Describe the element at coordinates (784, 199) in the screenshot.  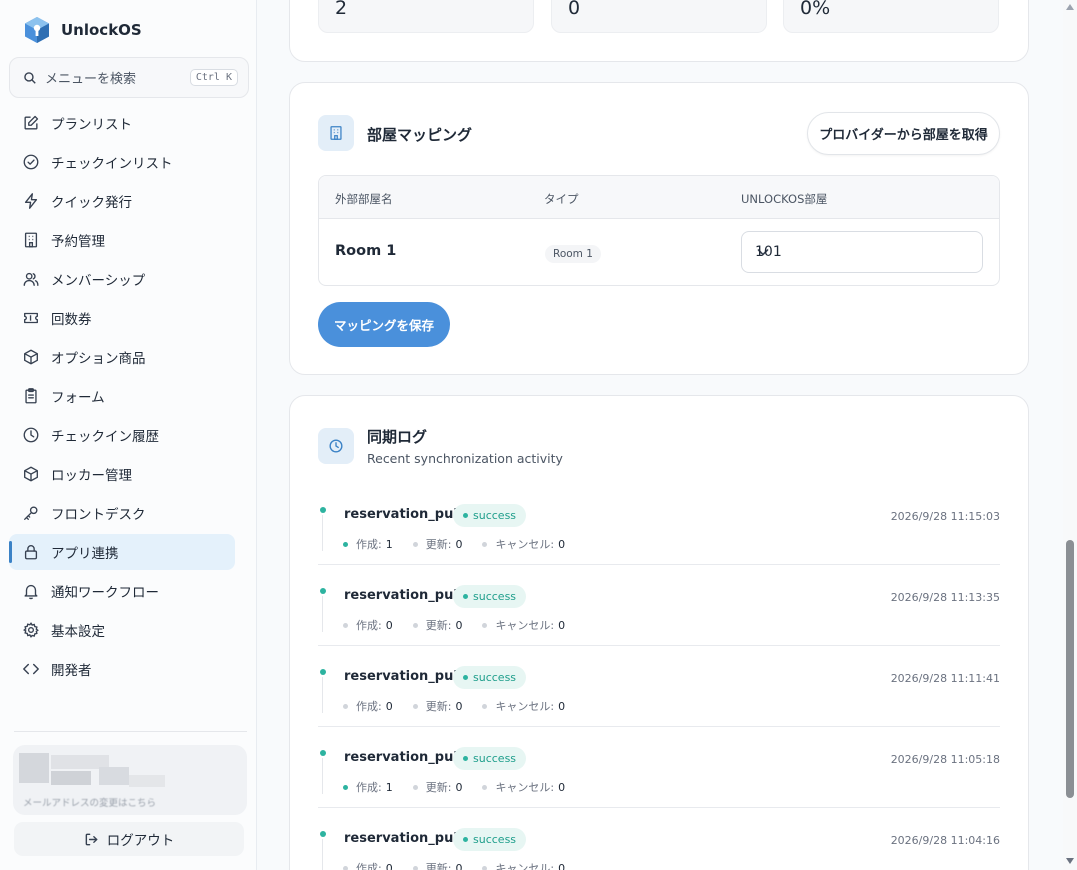
I see `column-header: UNLOCKOS部屋` at that location.